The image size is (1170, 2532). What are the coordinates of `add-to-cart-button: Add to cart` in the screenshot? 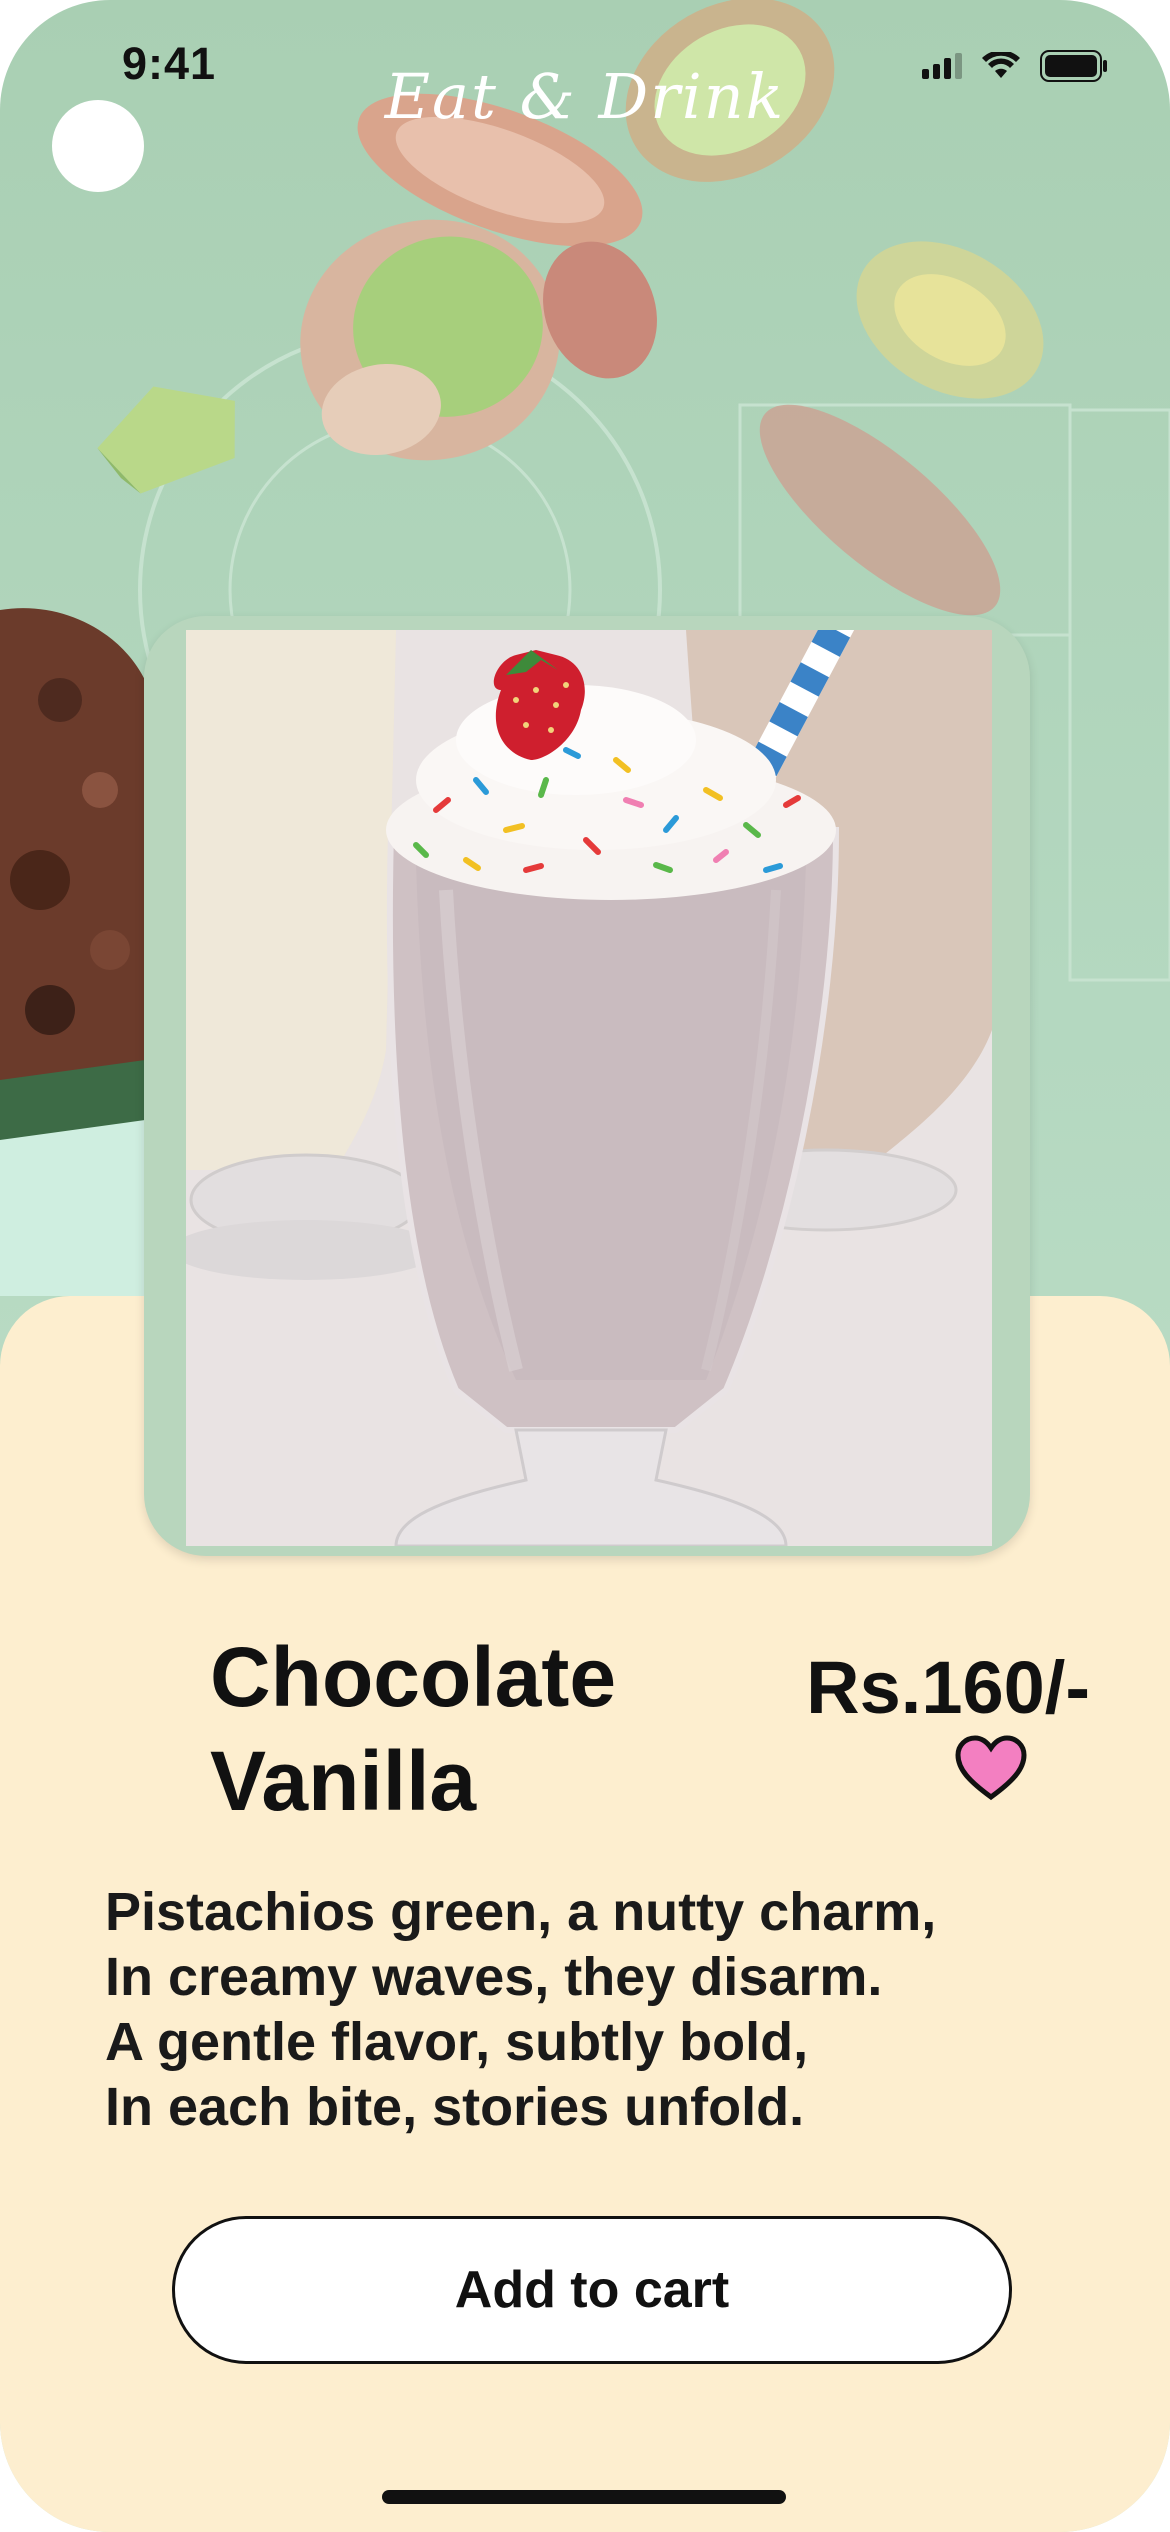 It's located at (592, 2290).